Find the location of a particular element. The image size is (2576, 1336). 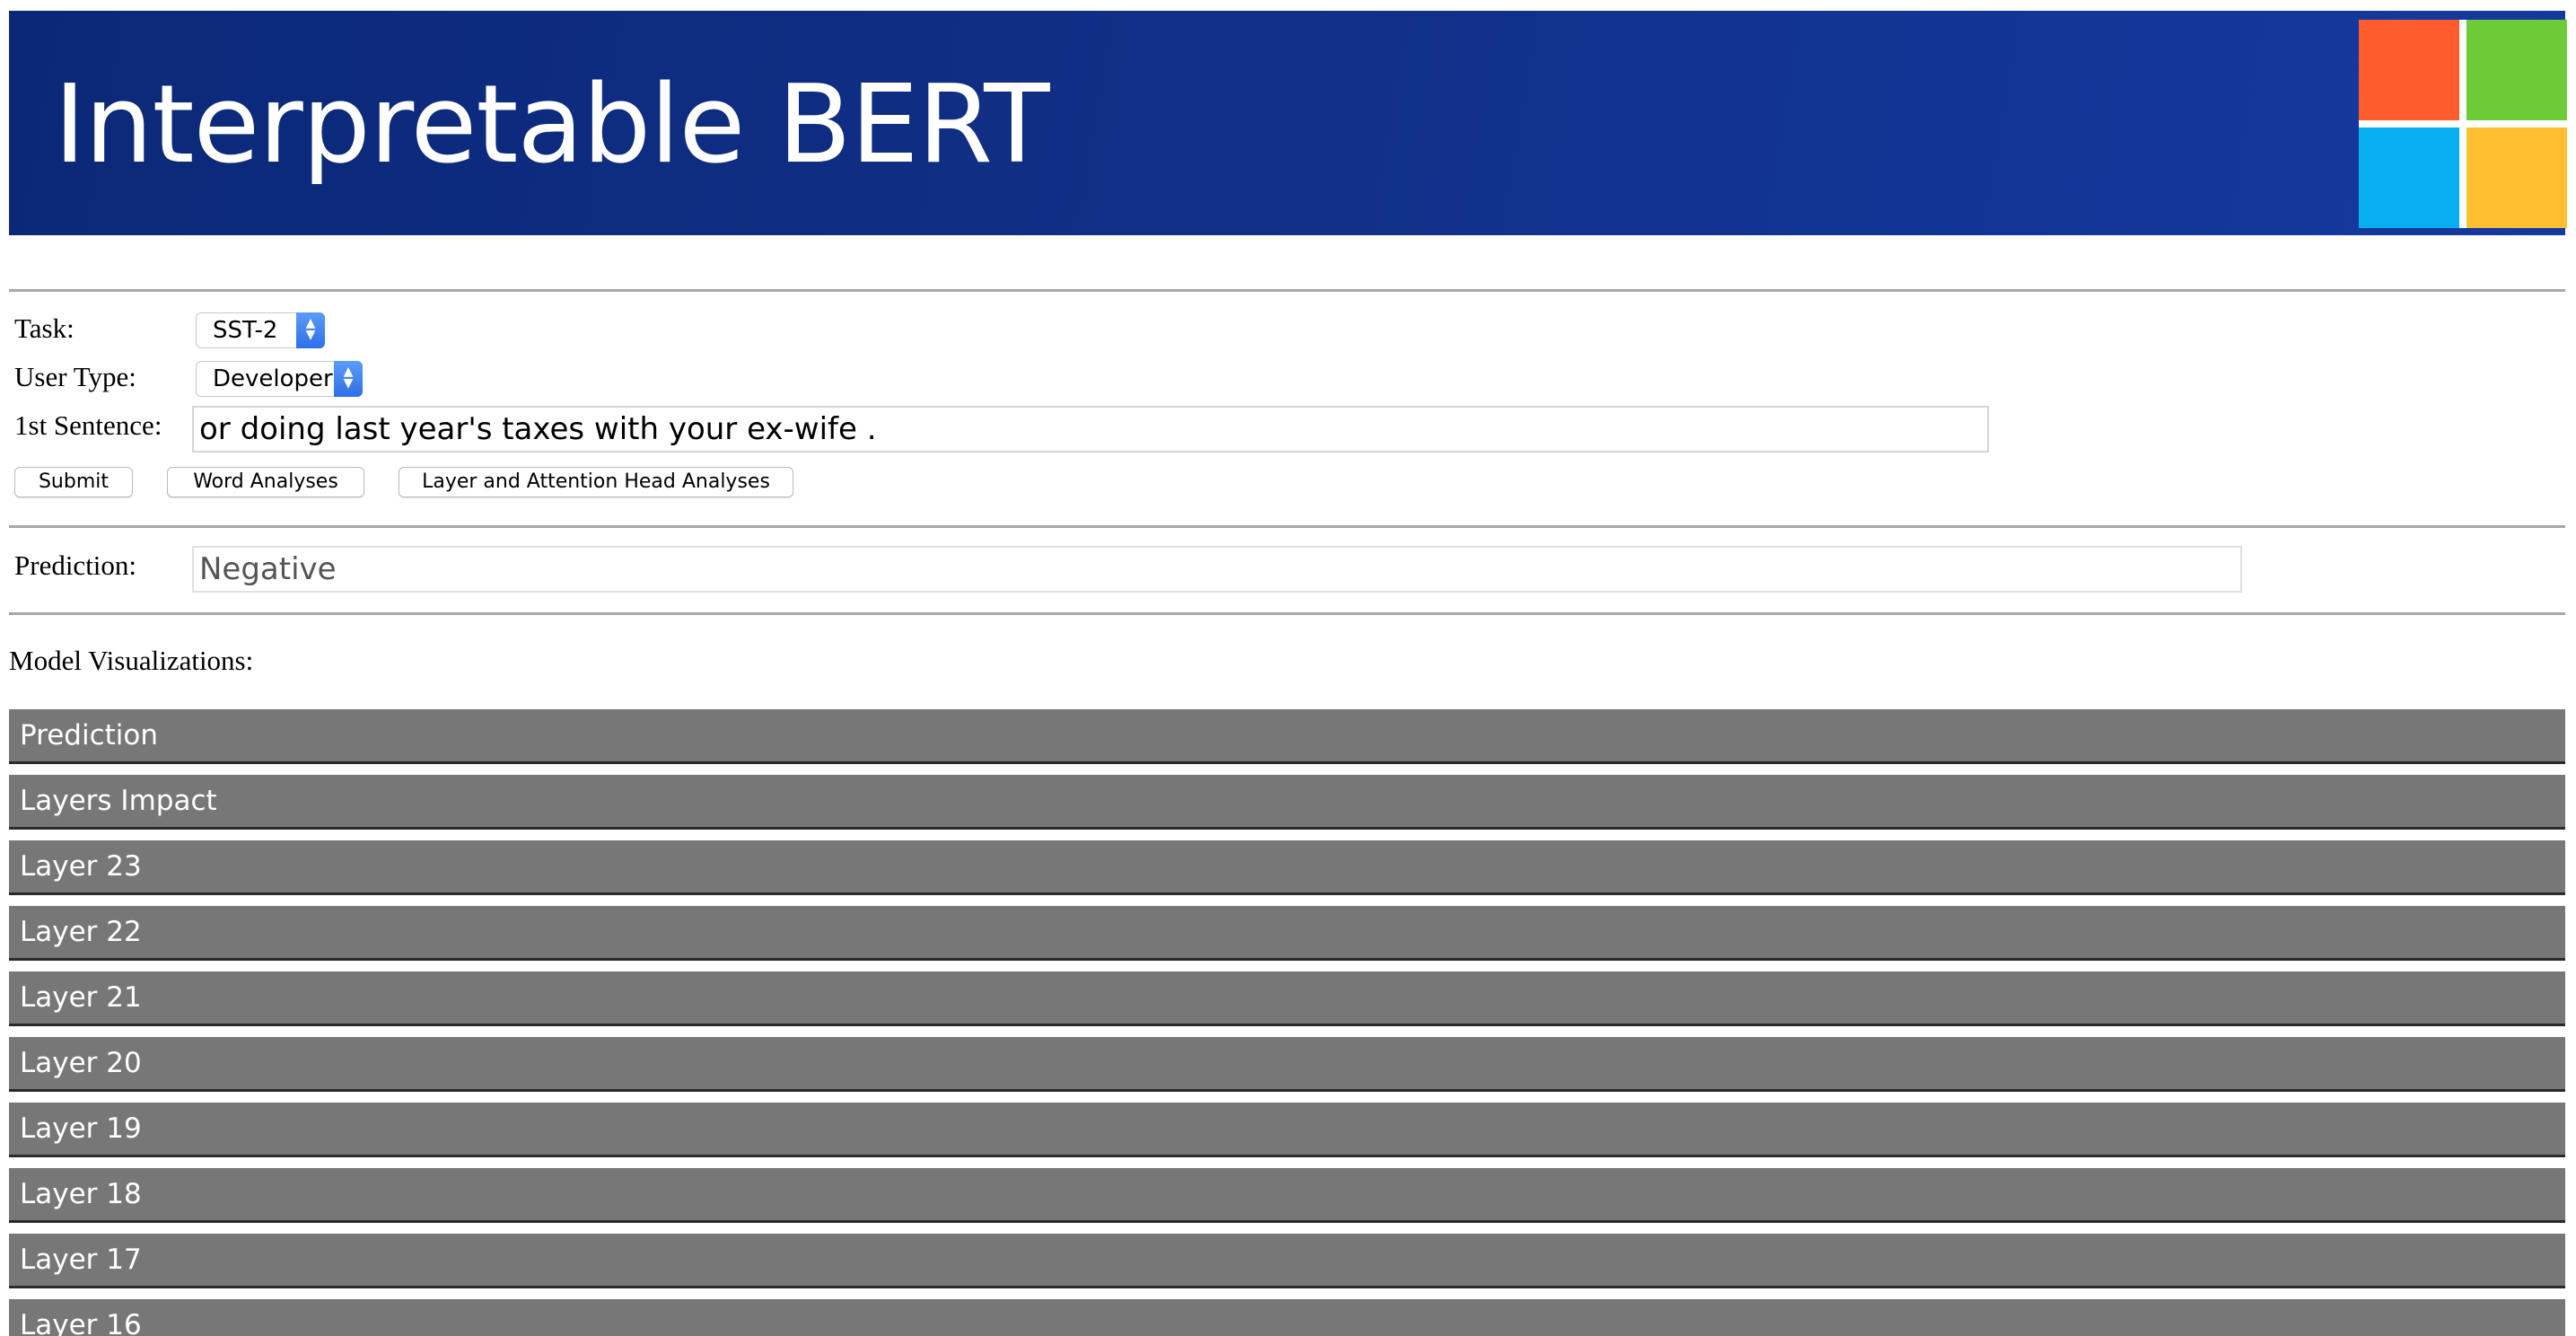

task-select: SST-2 ▲ ▼ is located at coordinates (260, 330).